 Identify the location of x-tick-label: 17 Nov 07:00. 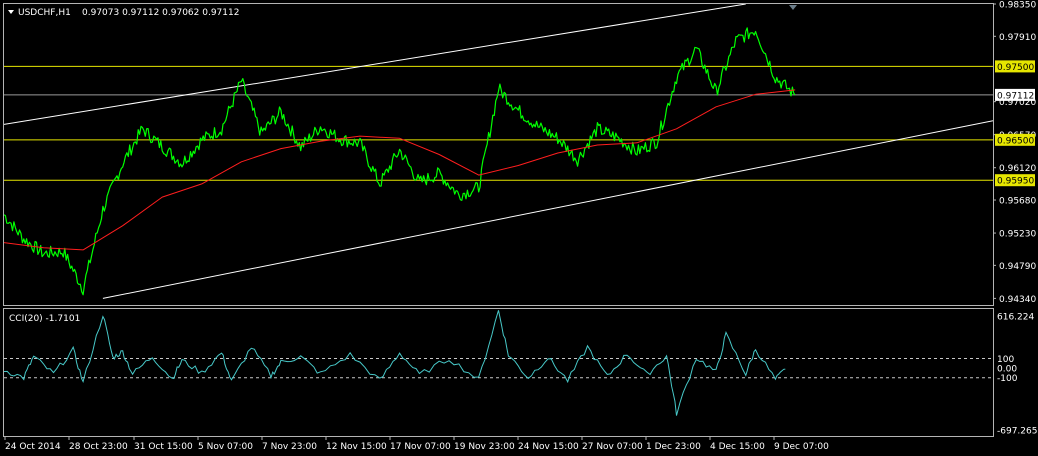
(420, 447).